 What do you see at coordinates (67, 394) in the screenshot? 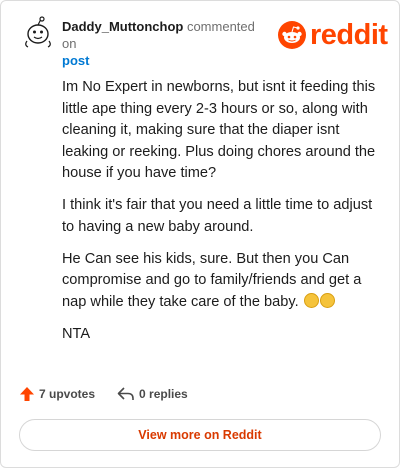
I see `upvote-count: 7 upvotes` at bounding box center [67, 394].